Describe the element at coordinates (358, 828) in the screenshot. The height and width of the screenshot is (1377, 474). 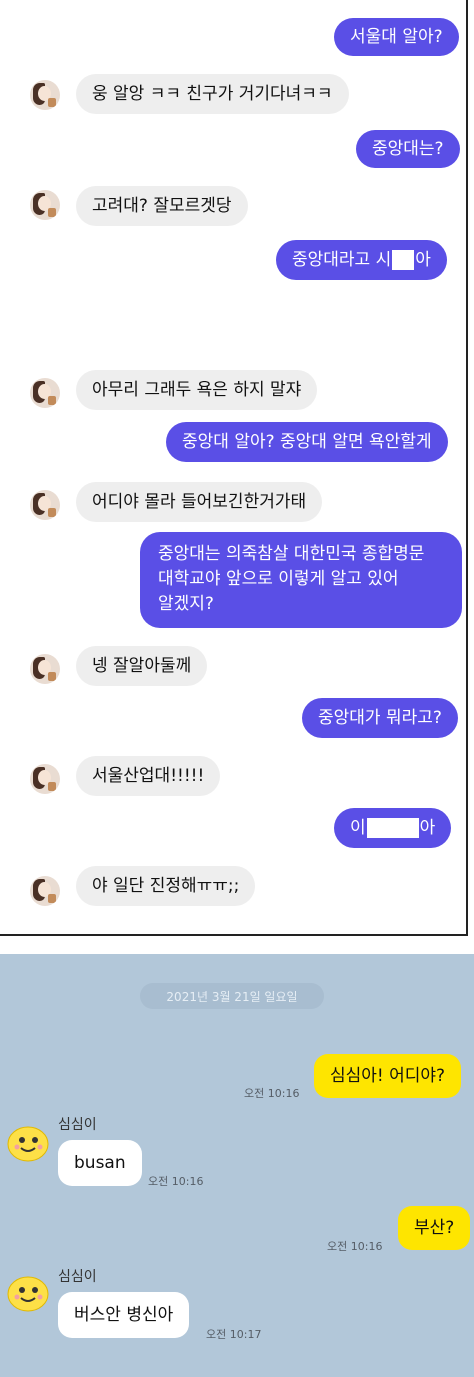
I see `message-text: 이` at that location.